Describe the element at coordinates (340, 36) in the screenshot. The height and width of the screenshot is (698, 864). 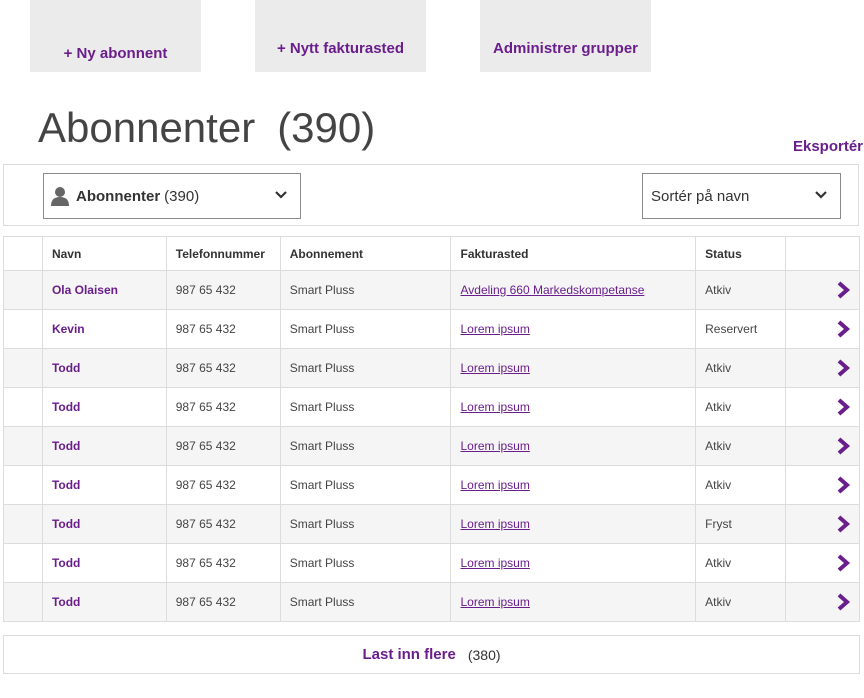
I see `new-billing-location-button: + Nytt fakturasted` at that location.